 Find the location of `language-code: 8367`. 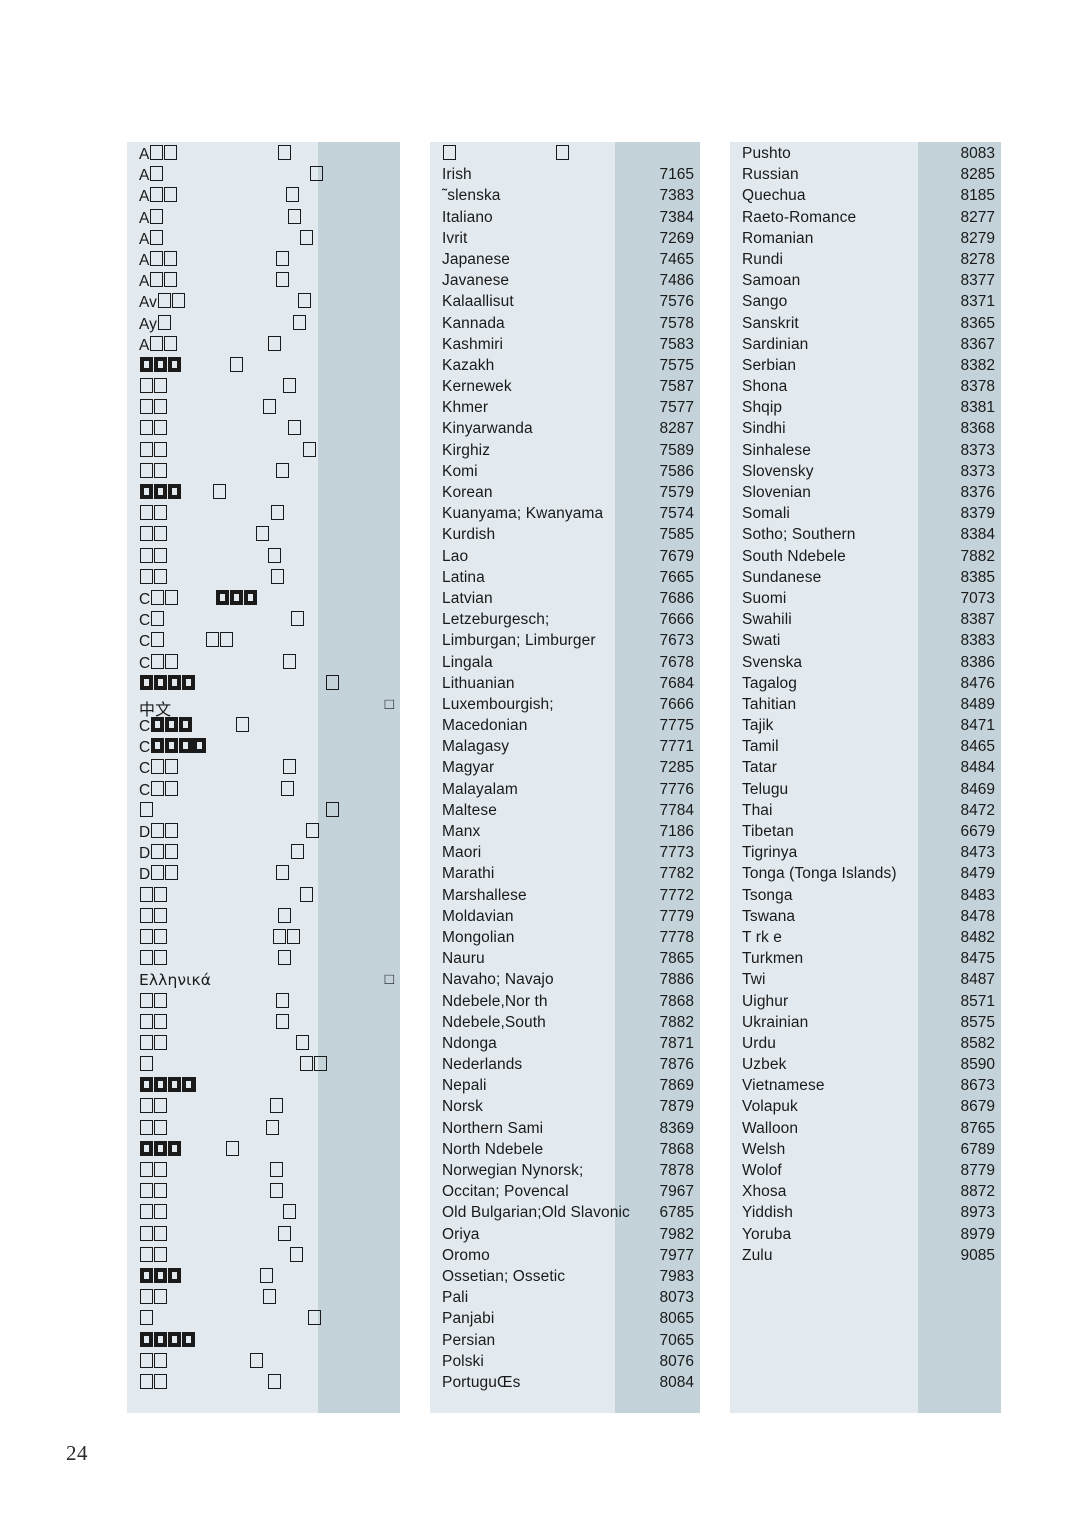

language-code: 8367 is located at coordinates (977, 344).